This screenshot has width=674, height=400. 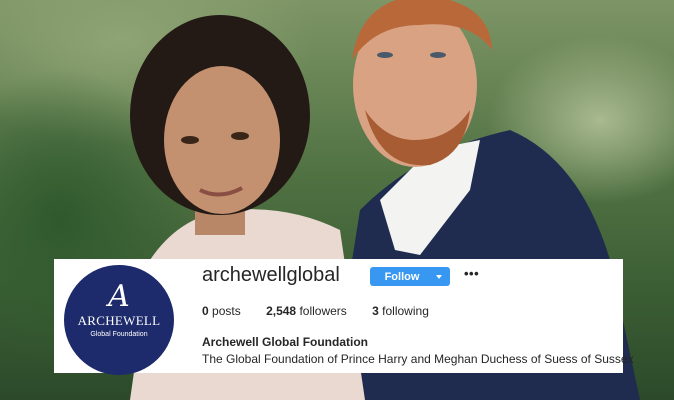 What do you see at coordinates (402, 276) in the screenshot?
I see `follow-button: Follow` at bounding box center [402, 276].